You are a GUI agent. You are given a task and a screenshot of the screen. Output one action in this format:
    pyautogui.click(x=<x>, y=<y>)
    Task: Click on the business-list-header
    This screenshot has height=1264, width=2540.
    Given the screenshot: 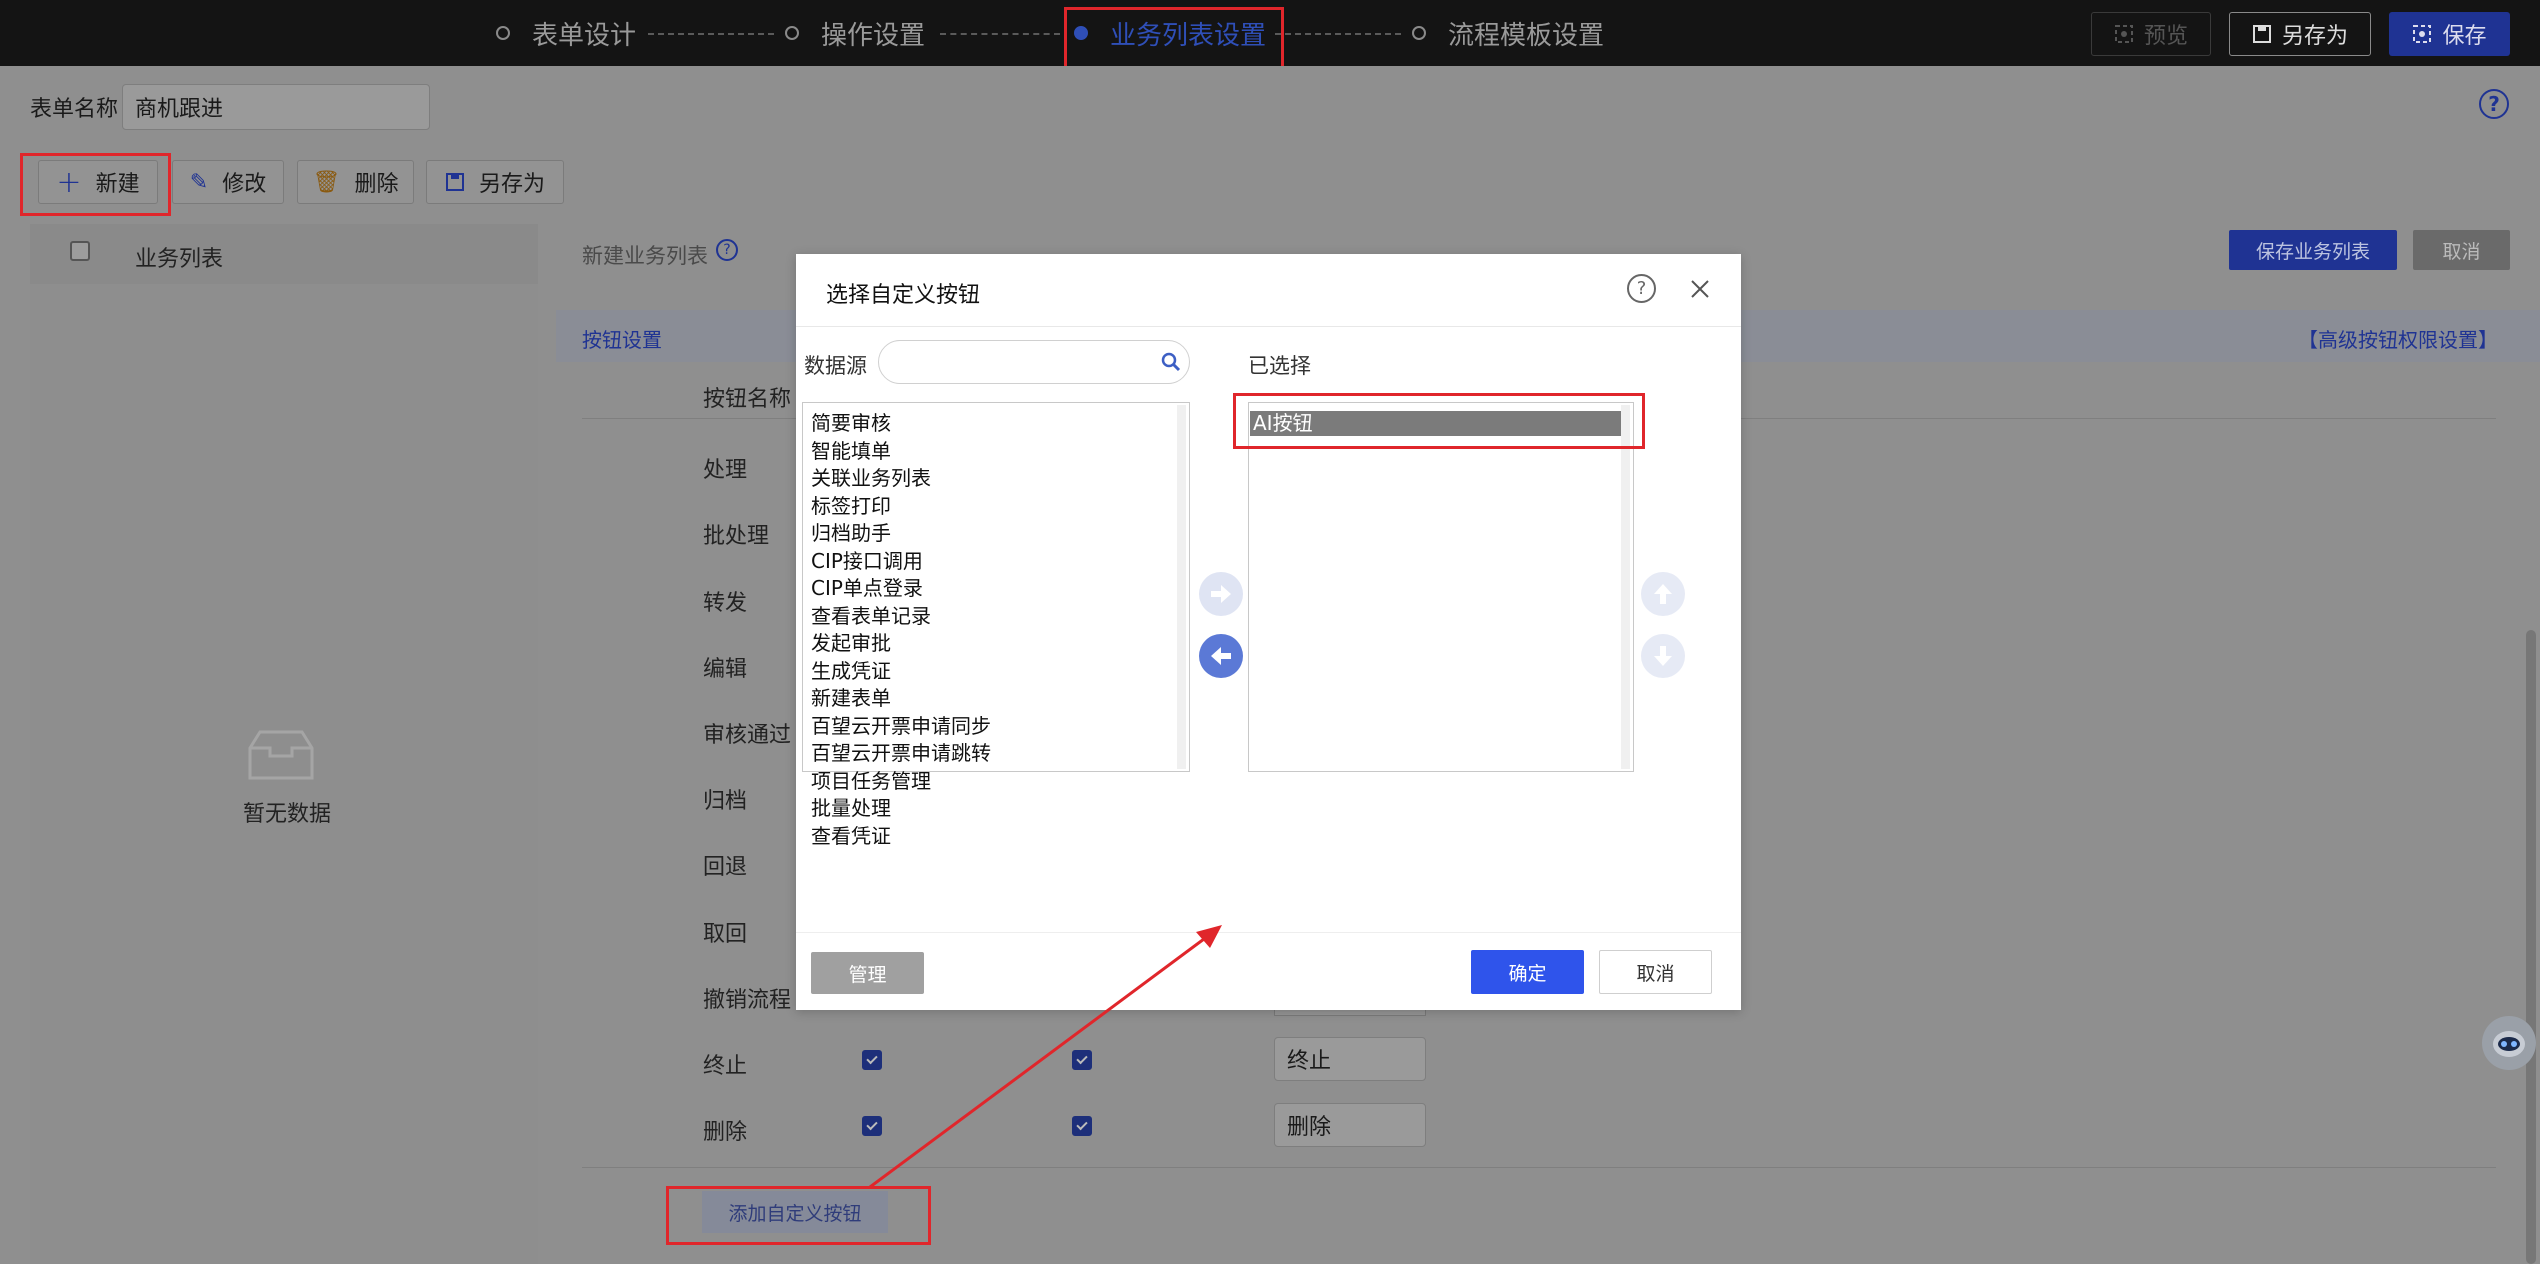 What is the action you would take?
    pyautogui.click(x=284, y=254)
    